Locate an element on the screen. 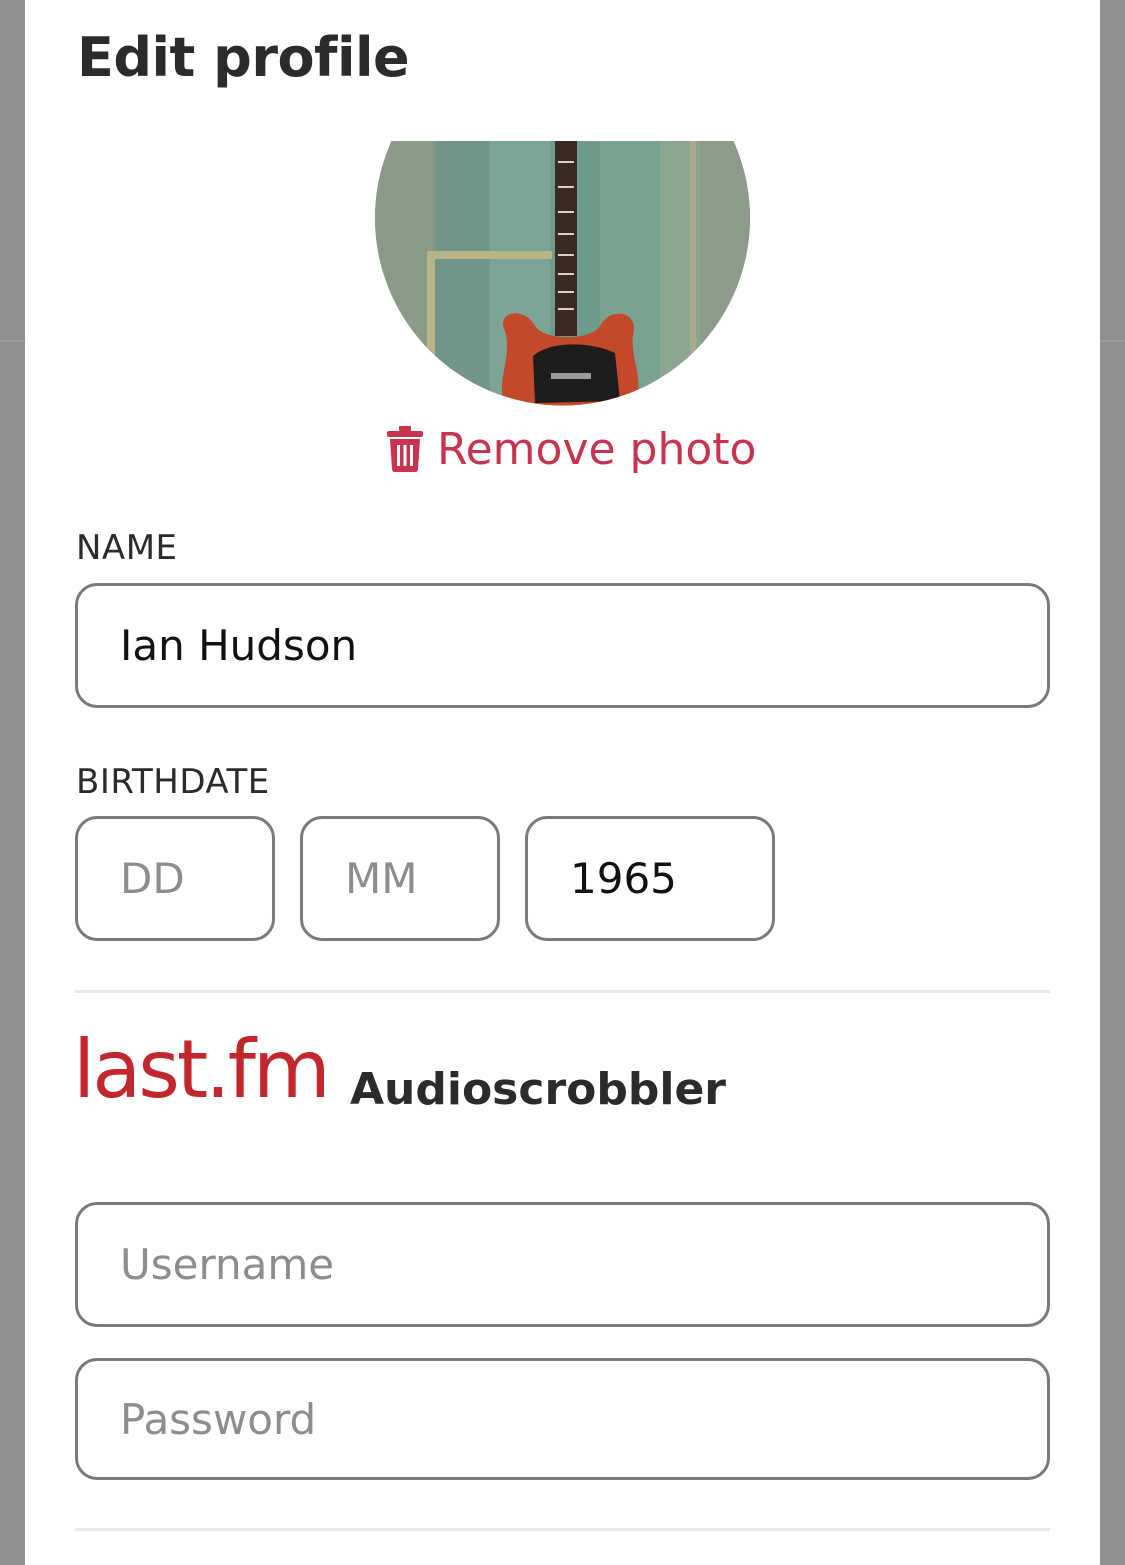 This screenshot has width=1125, height=1565. birthdate-month-input: MM is located at coordinates (400, 878).